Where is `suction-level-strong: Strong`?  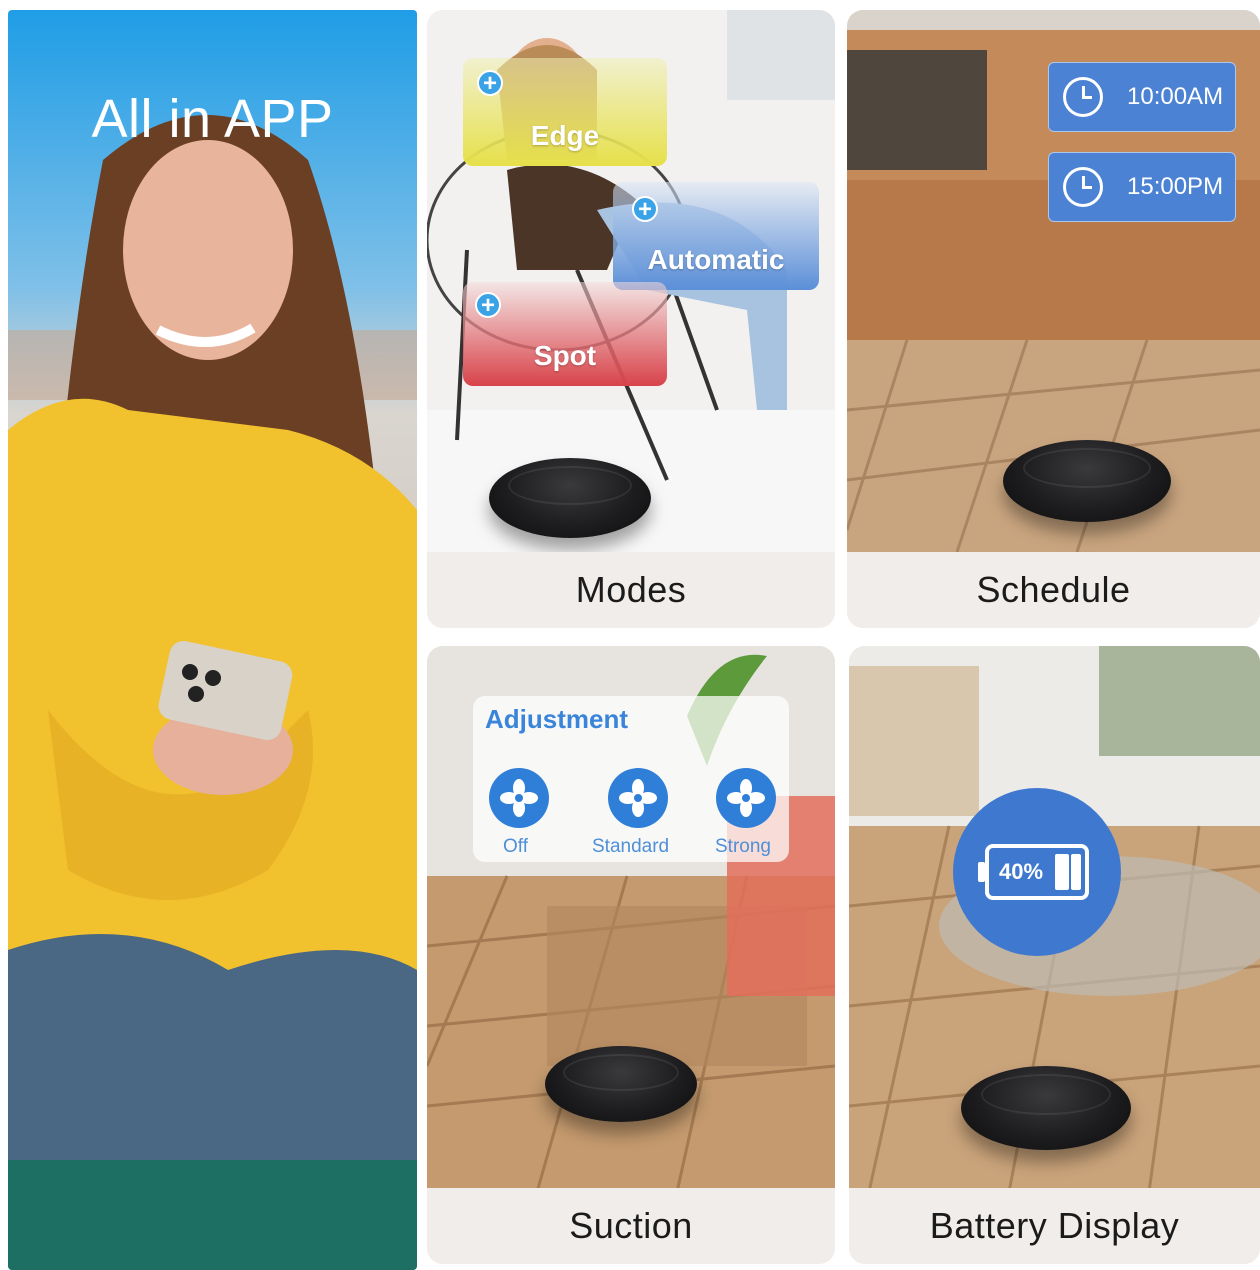 suction-level-strong: Strong is located at coordinates (743, 846).